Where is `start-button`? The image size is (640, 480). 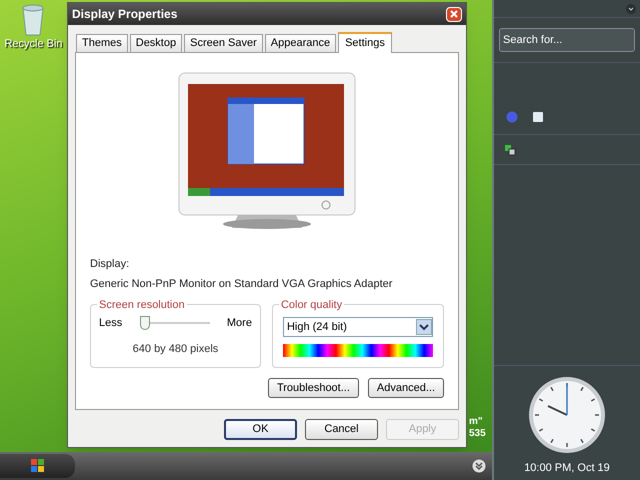 start-button is located at coordinates (37, 466).